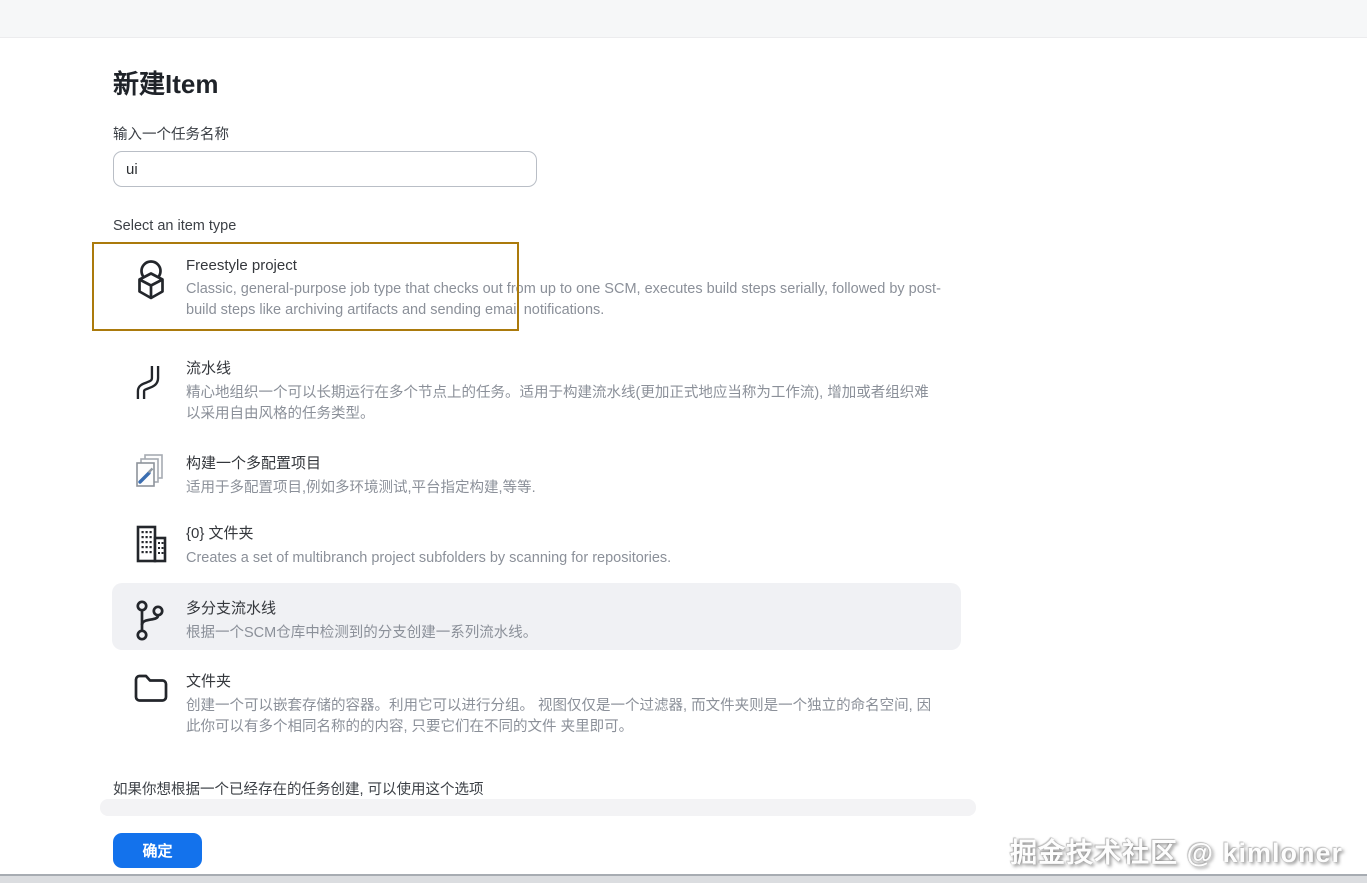 The image size is (1367, 883). What do you see at coordinates (151, 688) in the screenshot?
I see `folder-icon` at bounding box center [151, 688].